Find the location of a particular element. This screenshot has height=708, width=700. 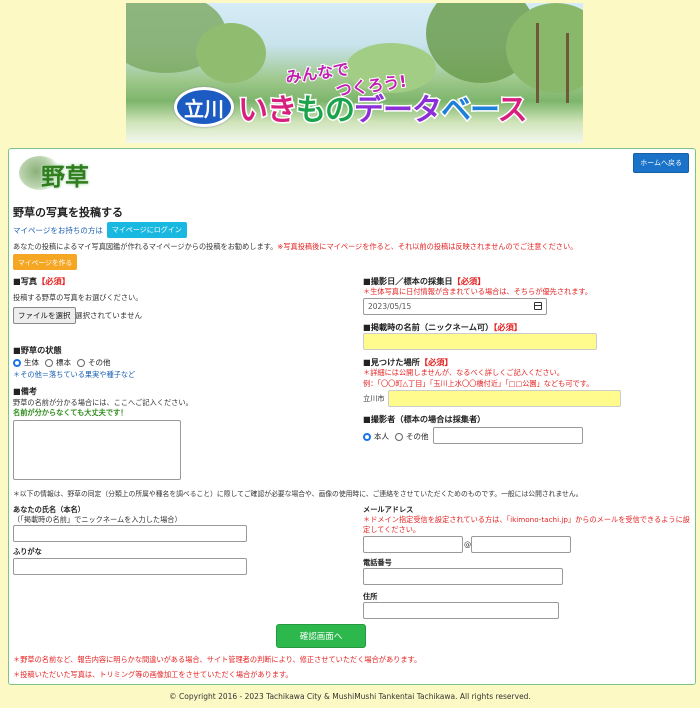

photographer-radio-self is located at coordinates (367, 436).